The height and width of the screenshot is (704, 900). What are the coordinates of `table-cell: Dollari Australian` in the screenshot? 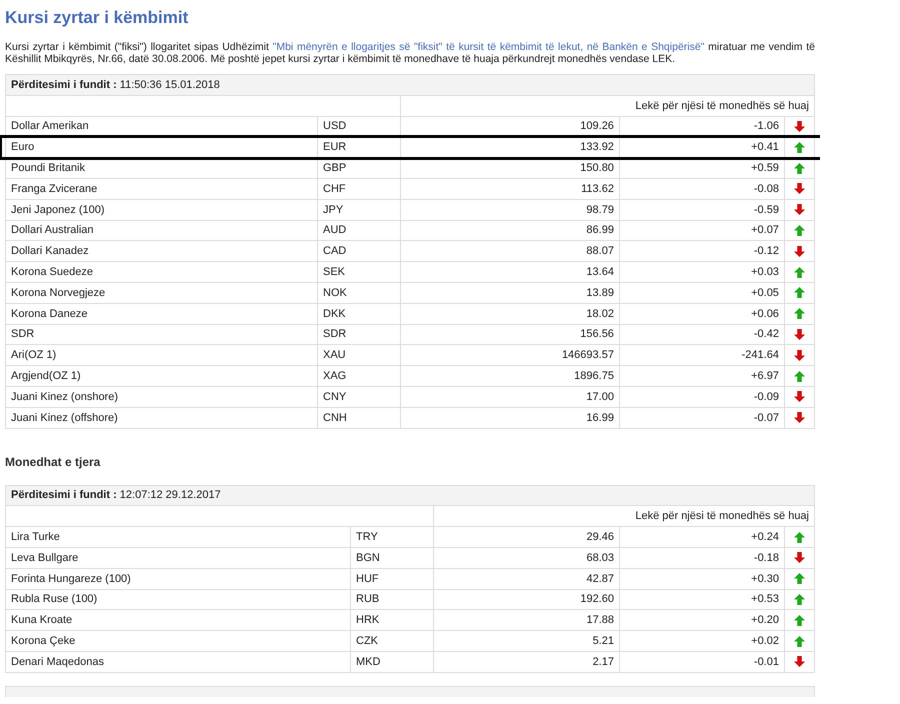 It's located at (162, 230).